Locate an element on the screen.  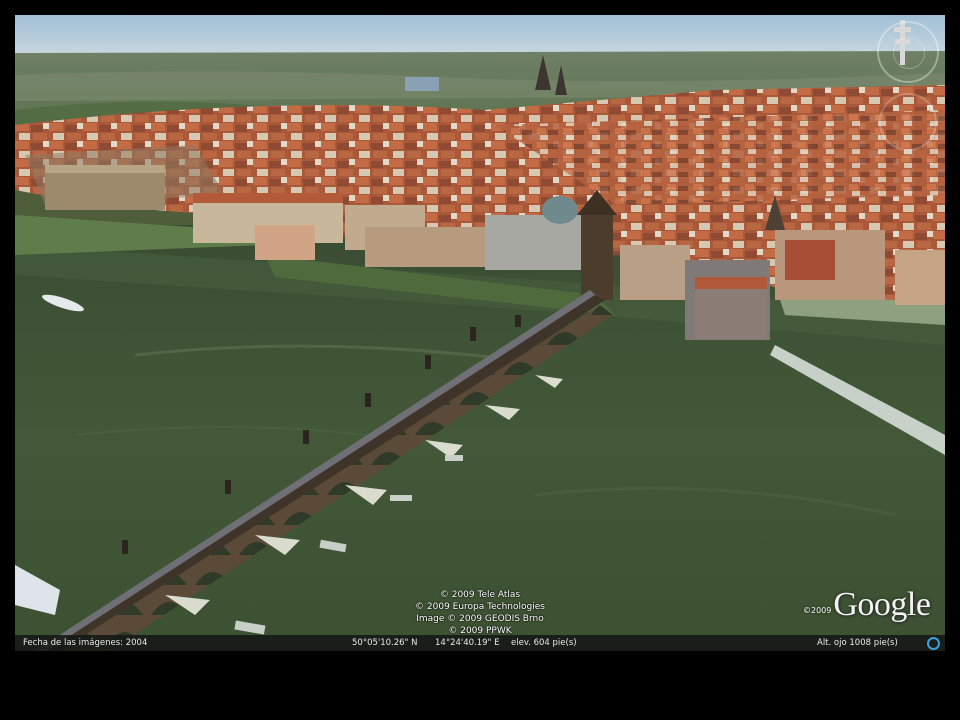
eye-altitude-readout: Alt. ojo 1008 pie(s) is located at coordinates (857, 643).